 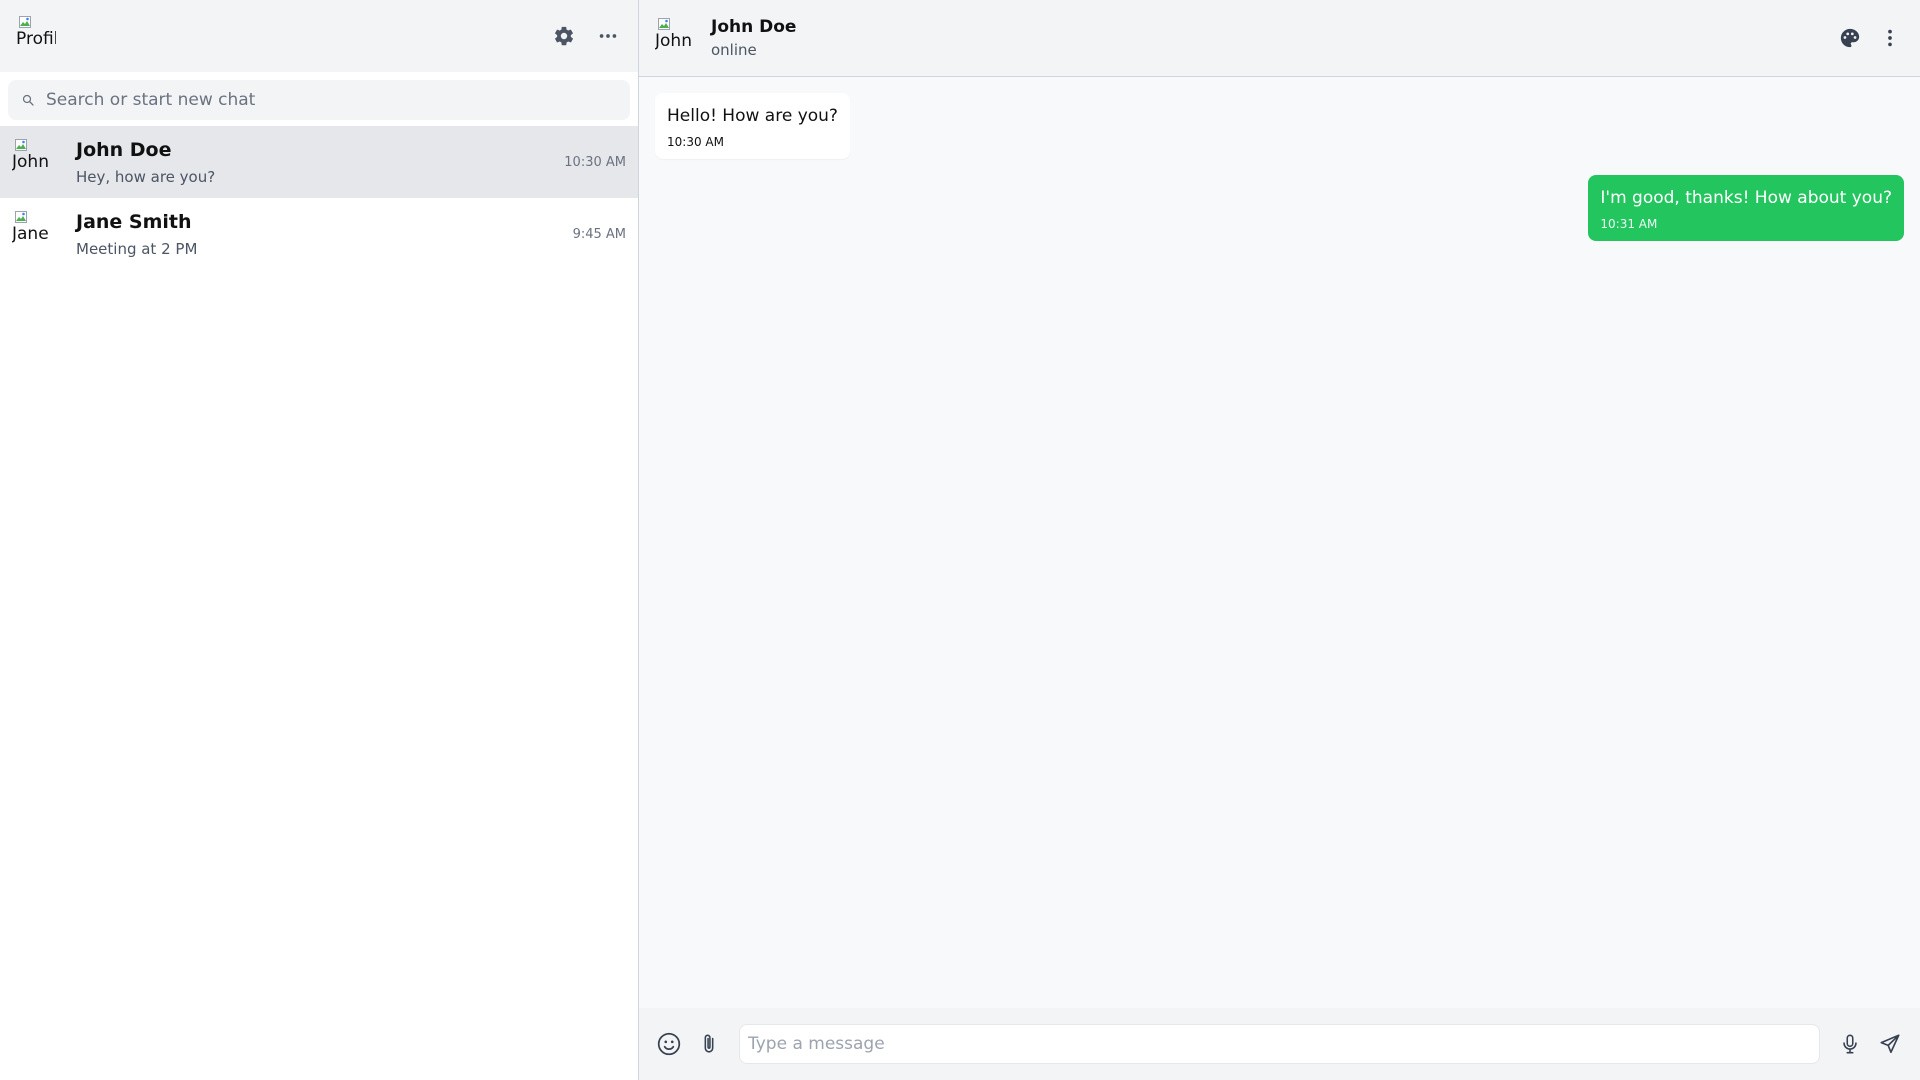 What do you see at coordinates (319, 36) in the screenshot?
I see `sidebar-header: Profile` at bounding box center [319, 36].